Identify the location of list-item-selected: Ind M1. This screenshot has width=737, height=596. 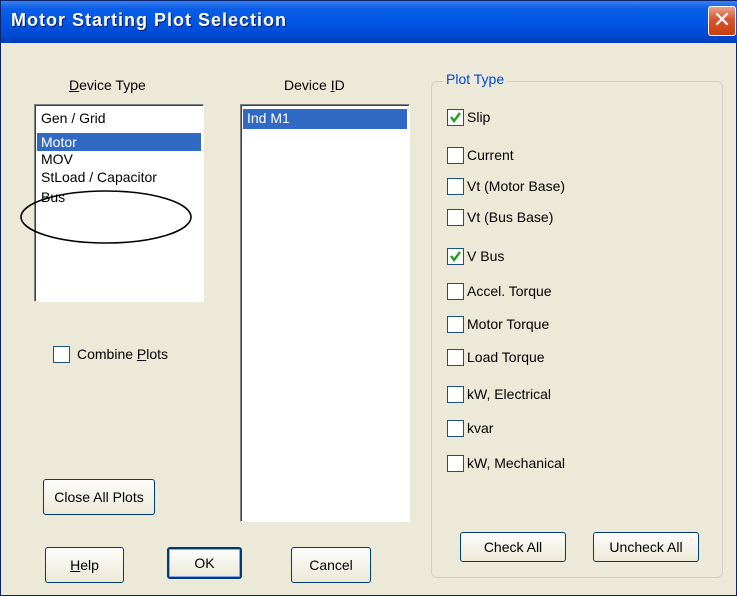
(325, 119).